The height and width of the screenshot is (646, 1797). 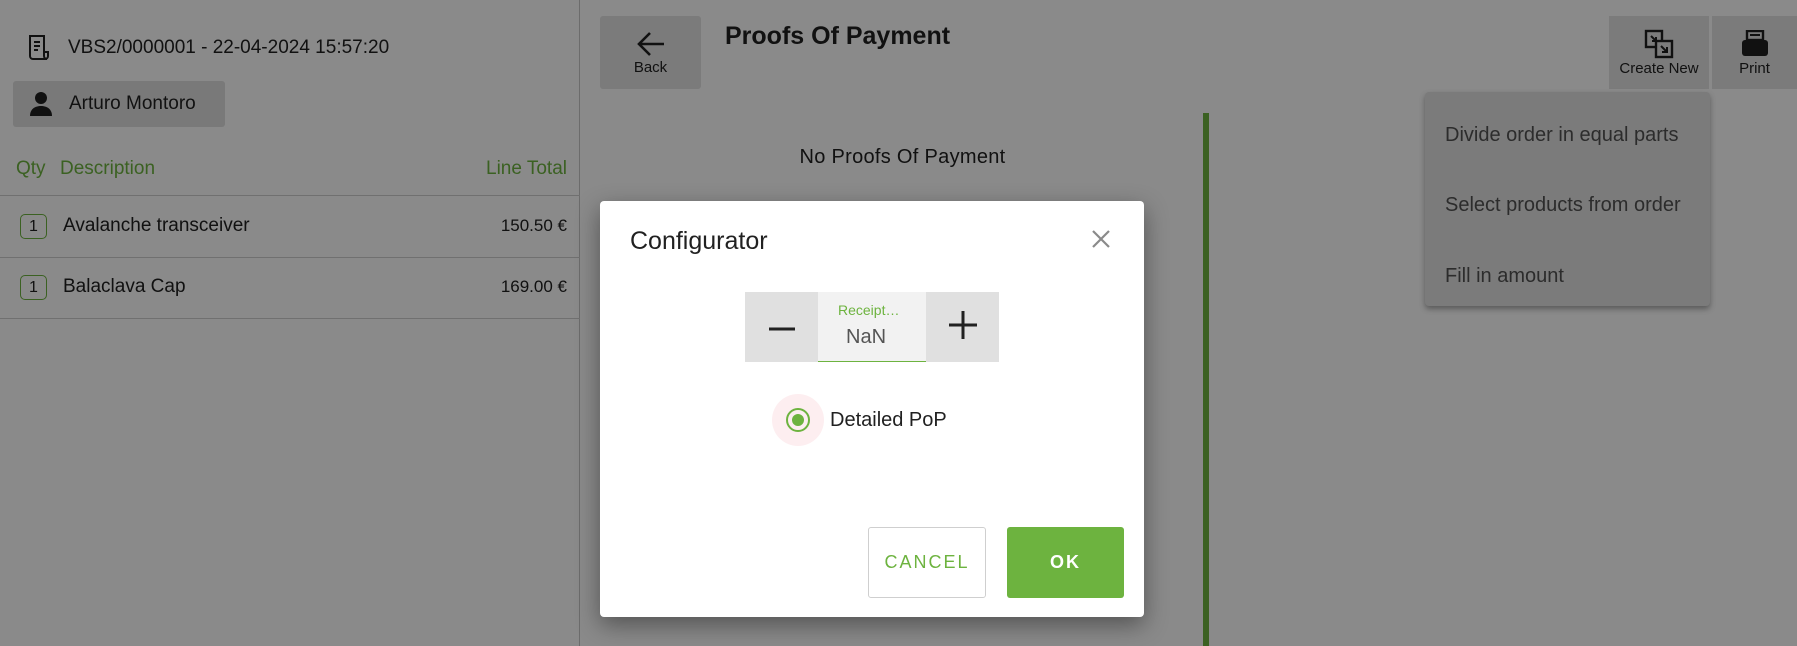 I want to click on minus-icon, so click(x=781, y=327).